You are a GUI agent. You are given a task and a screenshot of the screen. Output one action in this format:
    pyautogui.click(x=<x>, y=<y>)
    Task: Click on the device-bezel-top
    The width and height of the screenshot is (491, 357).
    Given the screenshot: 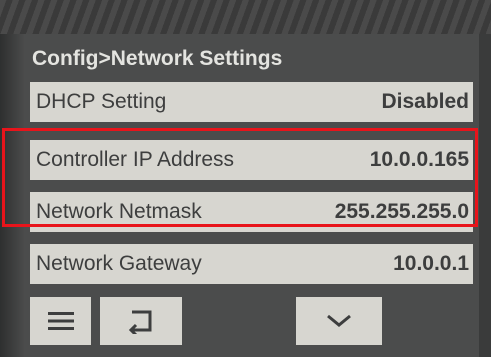 What is the action you would take?
    pyautogui.click(x=245, y=17)
    